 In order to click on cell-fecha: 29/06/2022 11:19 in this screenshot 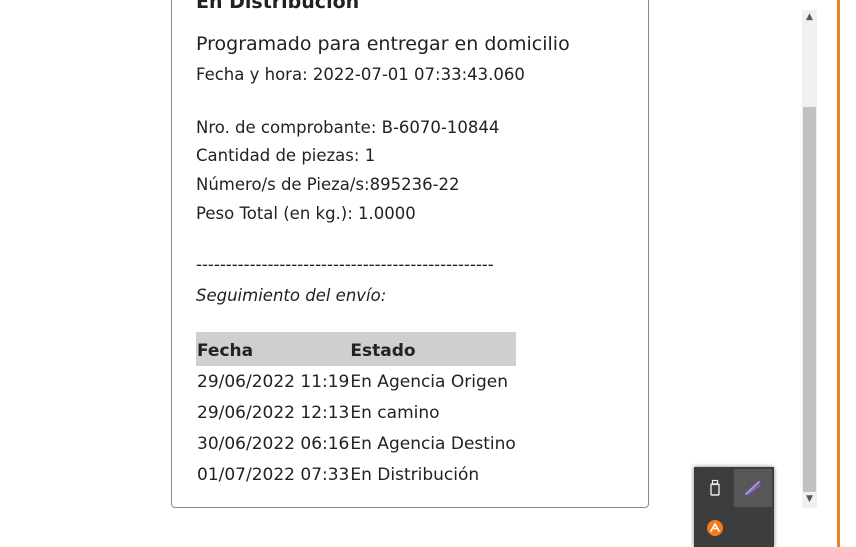, I will do `click(273, 381)`.